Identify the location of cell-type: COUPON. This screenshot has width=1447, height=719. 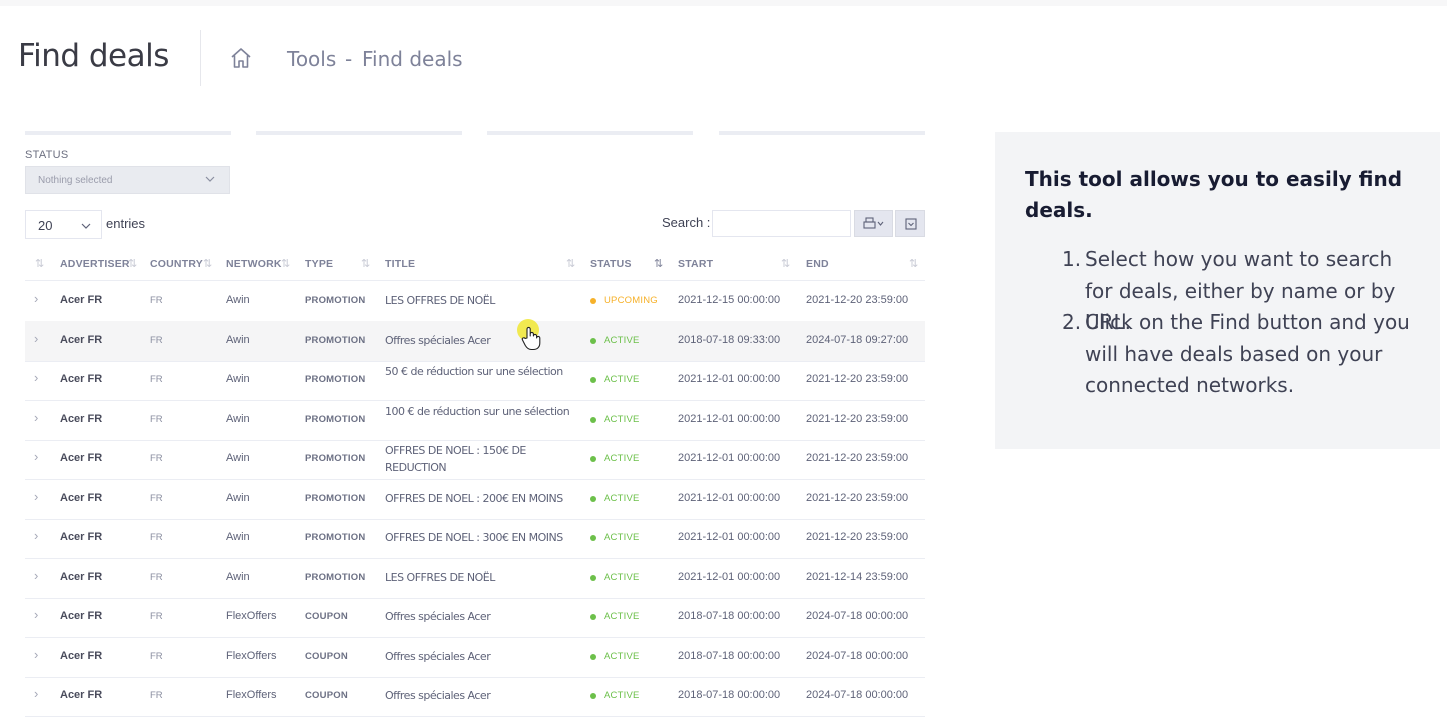
(326, 695).